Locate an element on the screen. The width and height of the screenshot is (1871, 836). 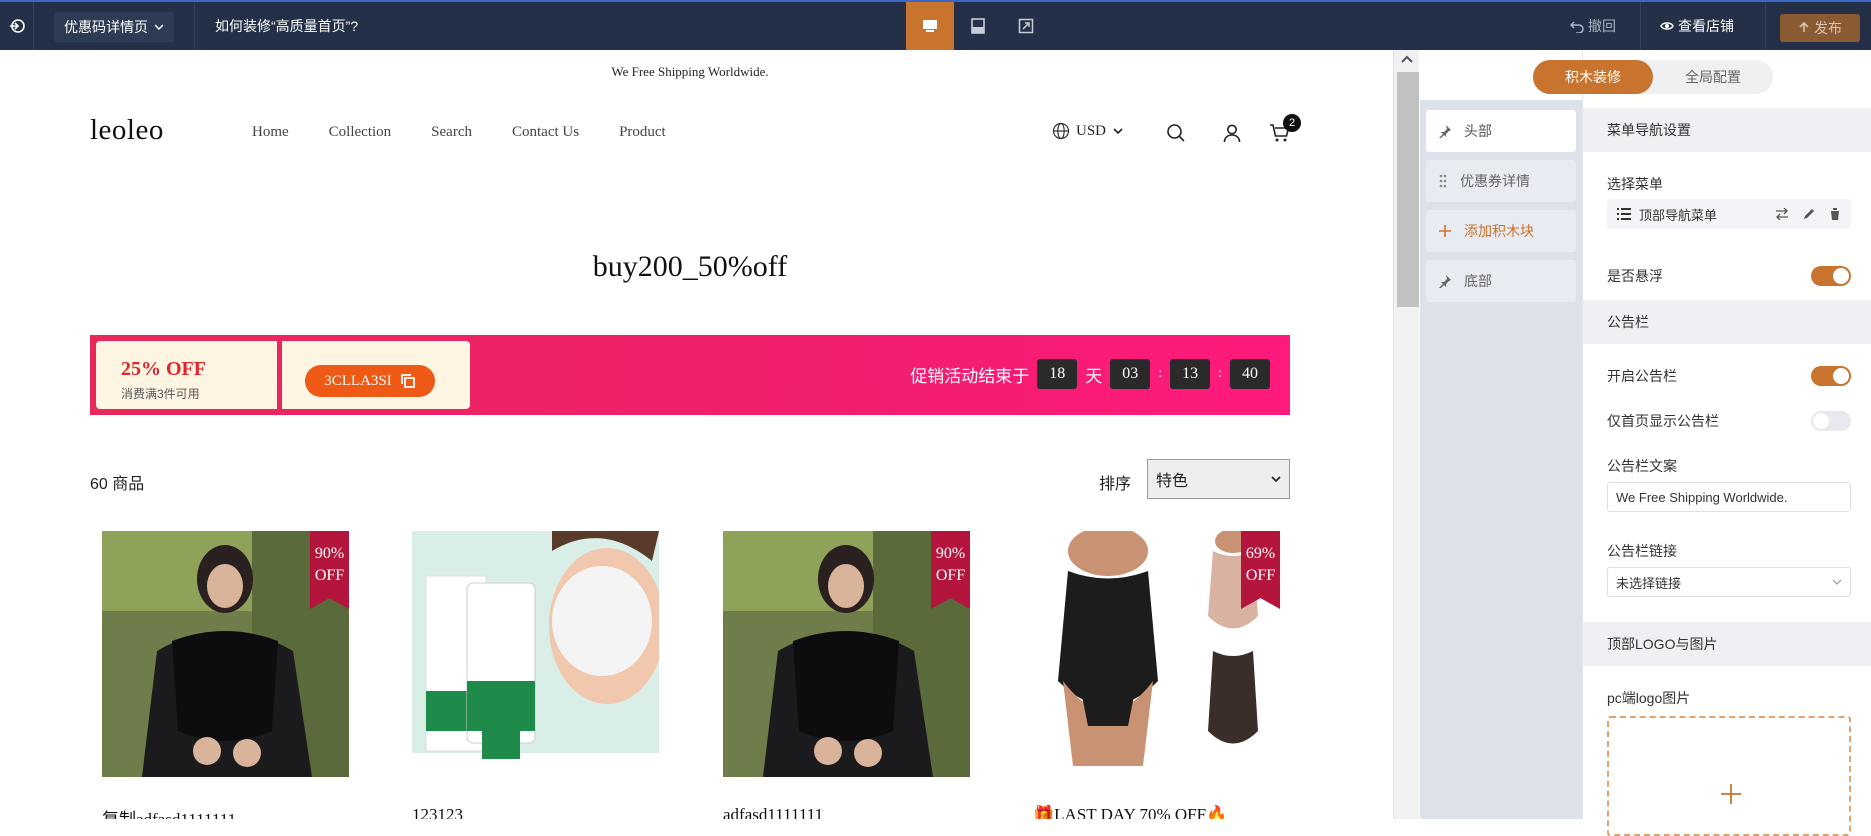
block-item-footer: 底部 is located at coordinates (1501, 281).